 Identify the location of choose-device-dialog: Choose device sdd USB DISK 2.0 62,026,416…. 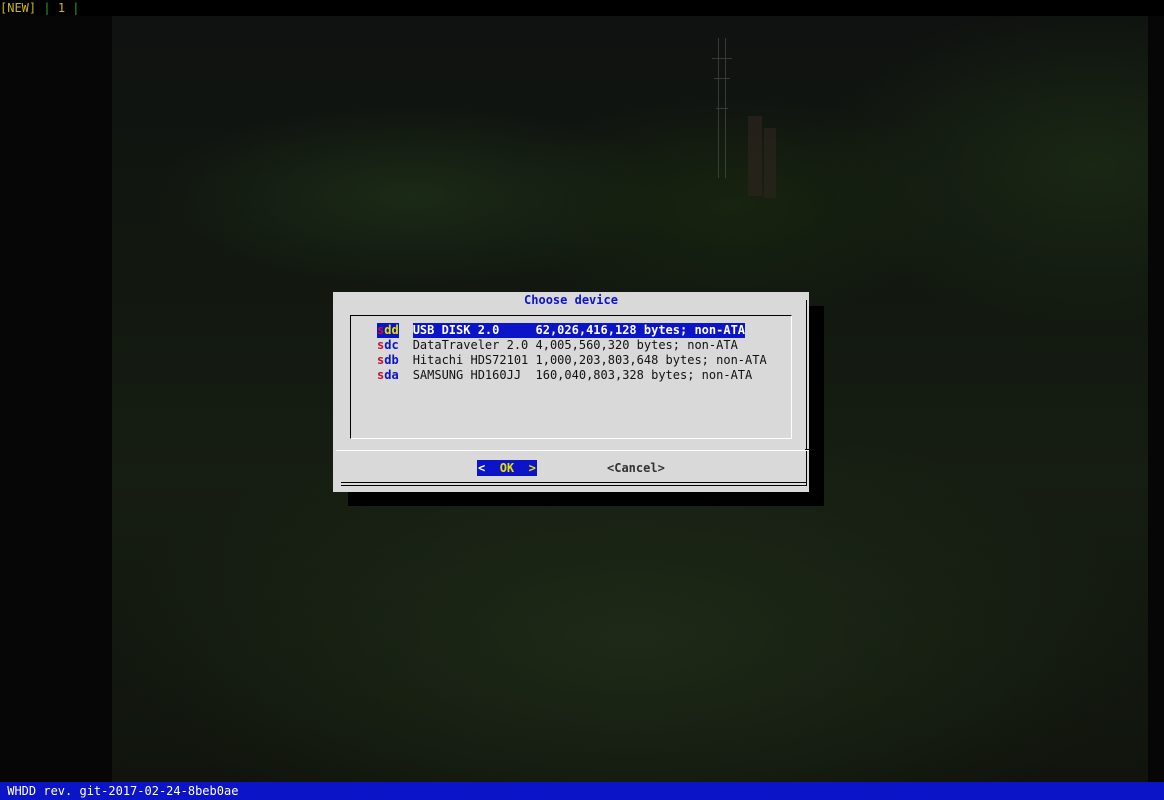
(571, 392).